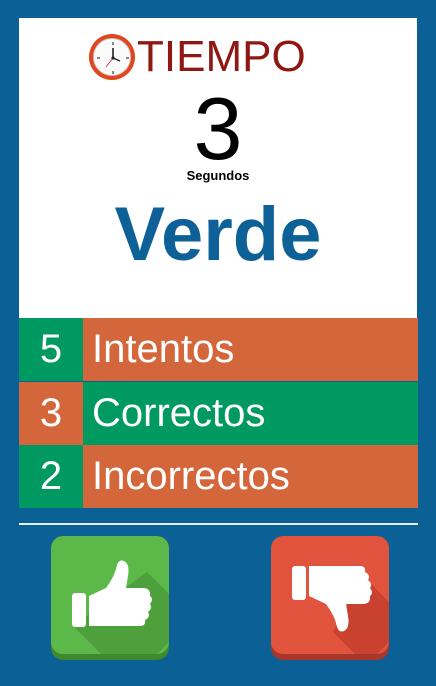 This screenshot has height=686, width=436. What do you see at coordinates (218, 524) in the screenshot?
I see `divider` at bounding box center [218, 524].